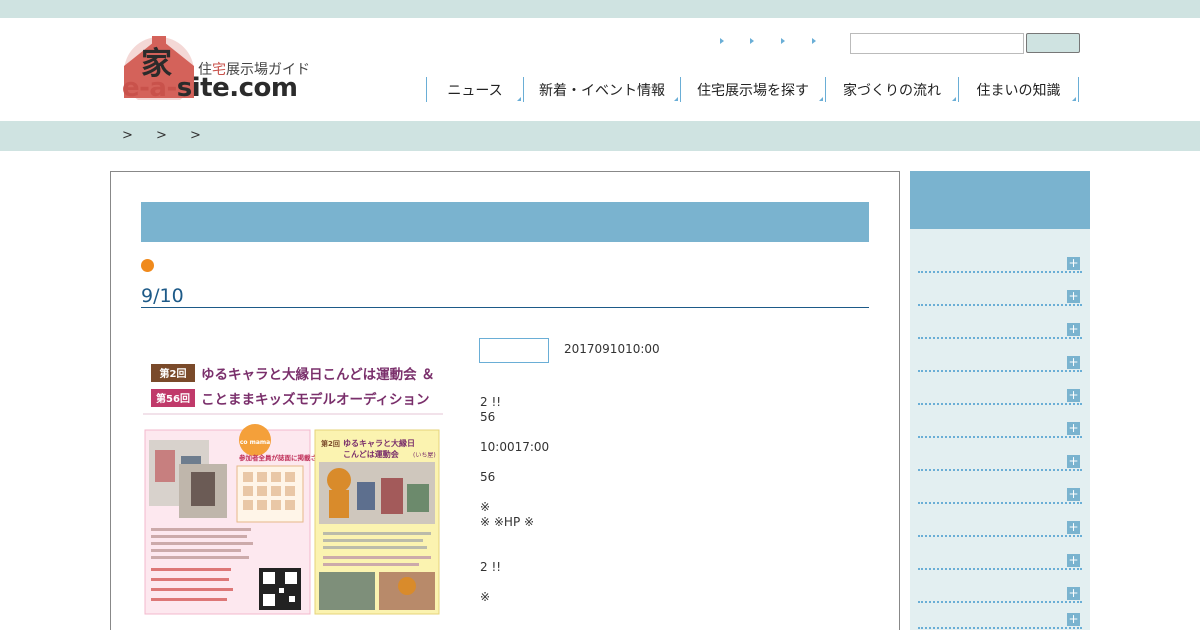 This screenshot has height=630, width=1200. Describe the element at coordinates (1000, 200) in the screenshot. I see `sidebar-header` at that location.